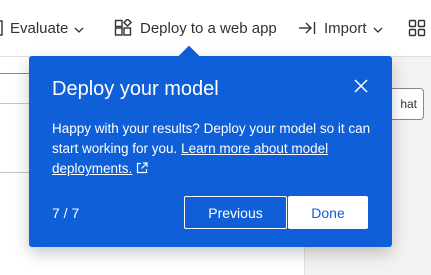  I want to click on import-menu-button: Import, so click(340, 28).